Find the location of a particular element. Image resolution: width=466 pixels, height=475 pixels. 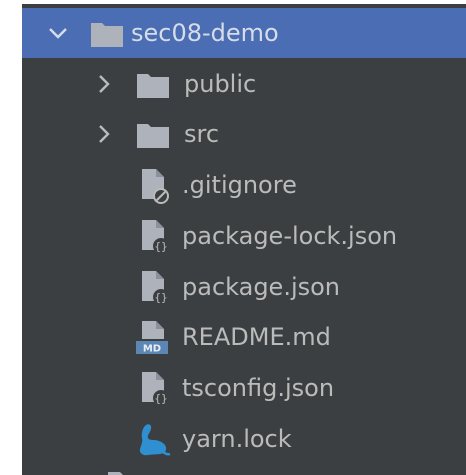

yarn-icon is located at coordinates (155, 440).